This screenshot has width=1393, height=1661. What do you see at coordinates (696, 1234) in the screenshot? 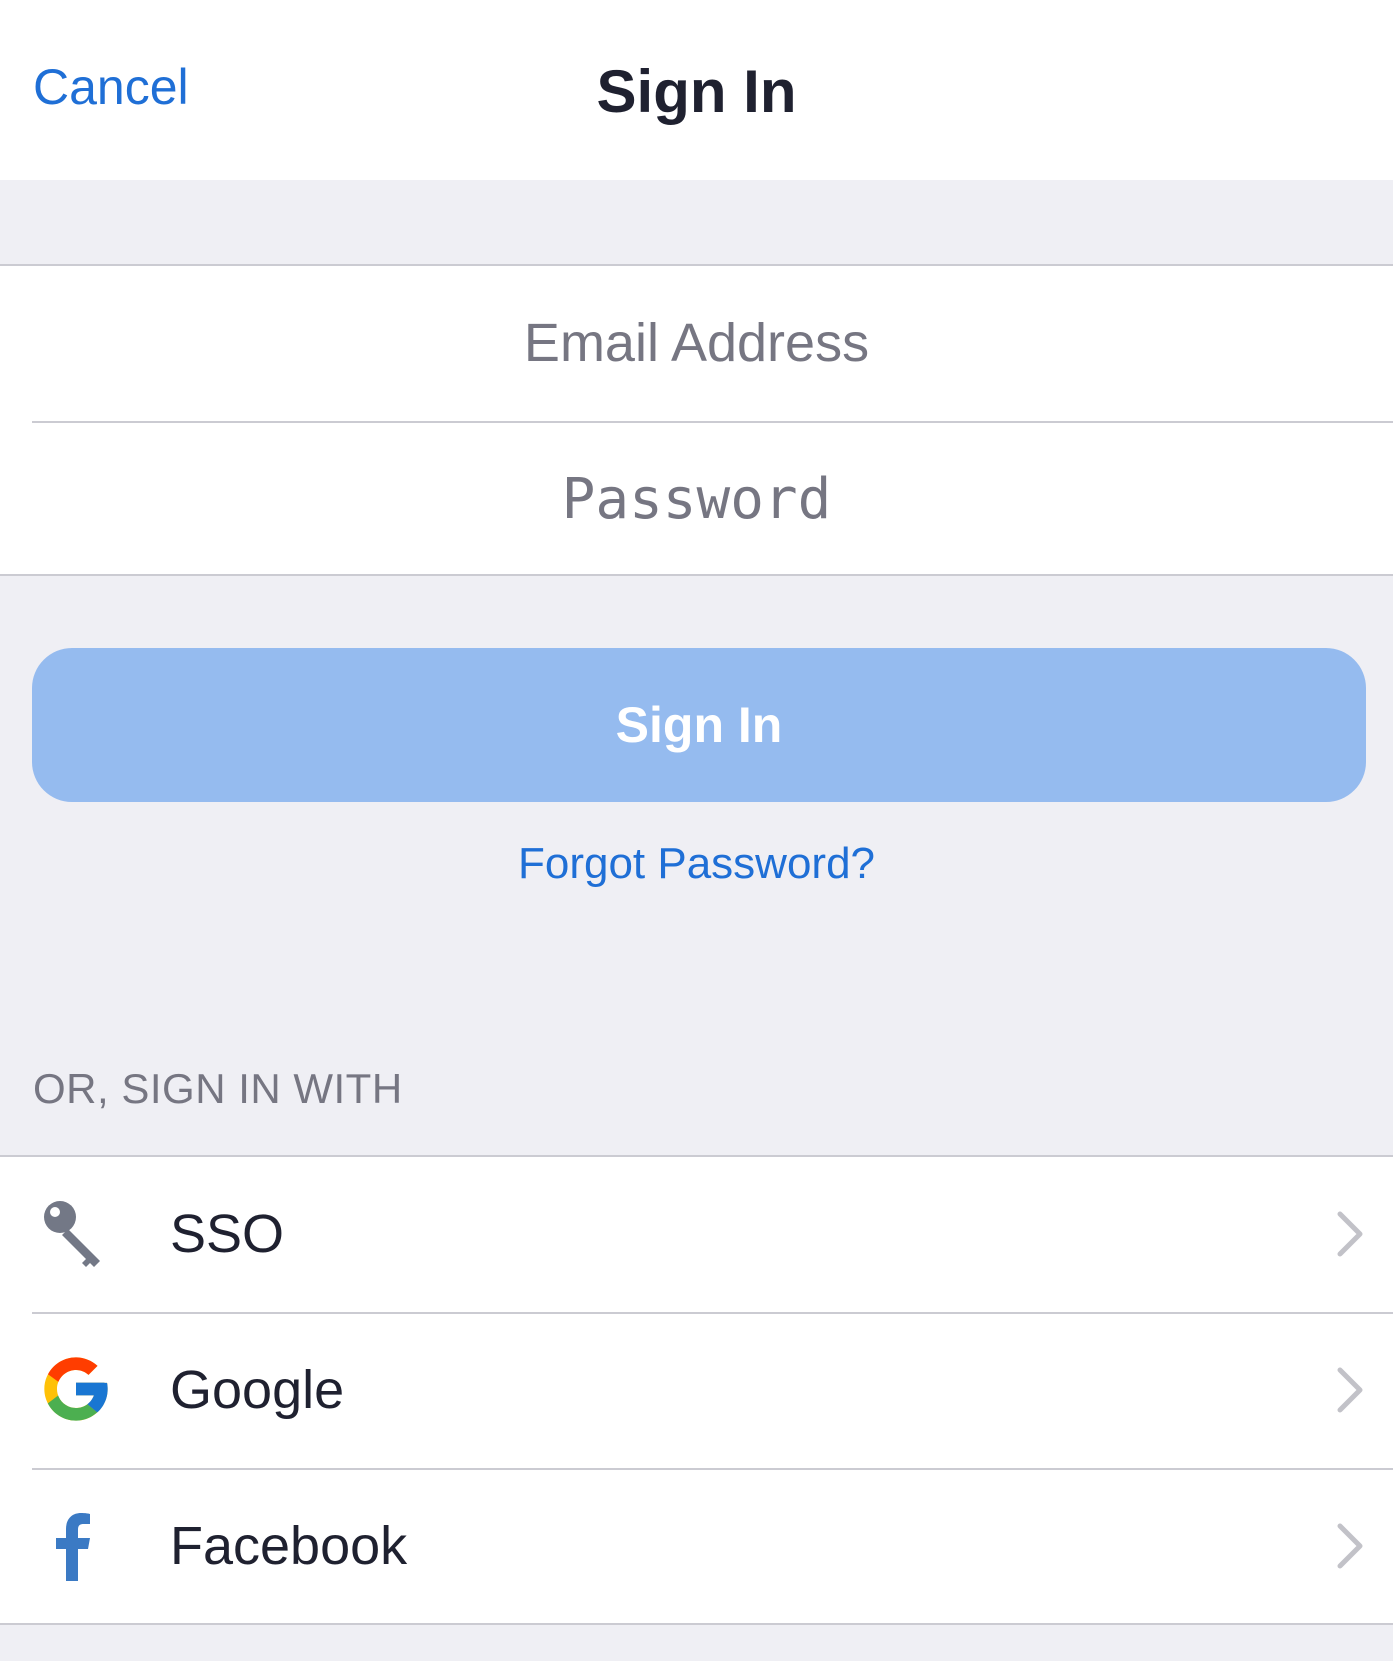
I see `sso-provider-row: SSO` at bounding box center [696, 1234].